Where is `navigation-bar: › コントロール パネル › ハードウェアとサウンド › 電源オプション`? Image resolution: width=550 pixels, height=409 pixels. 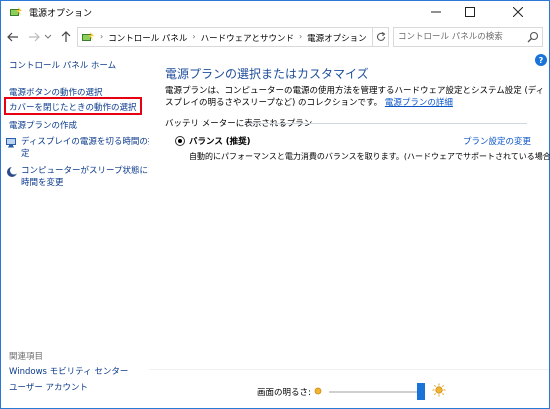 navigation-bar: › コントロール パネル › ハードウェアとサウンド › 電源オプション is located at coordinates (275, 37).